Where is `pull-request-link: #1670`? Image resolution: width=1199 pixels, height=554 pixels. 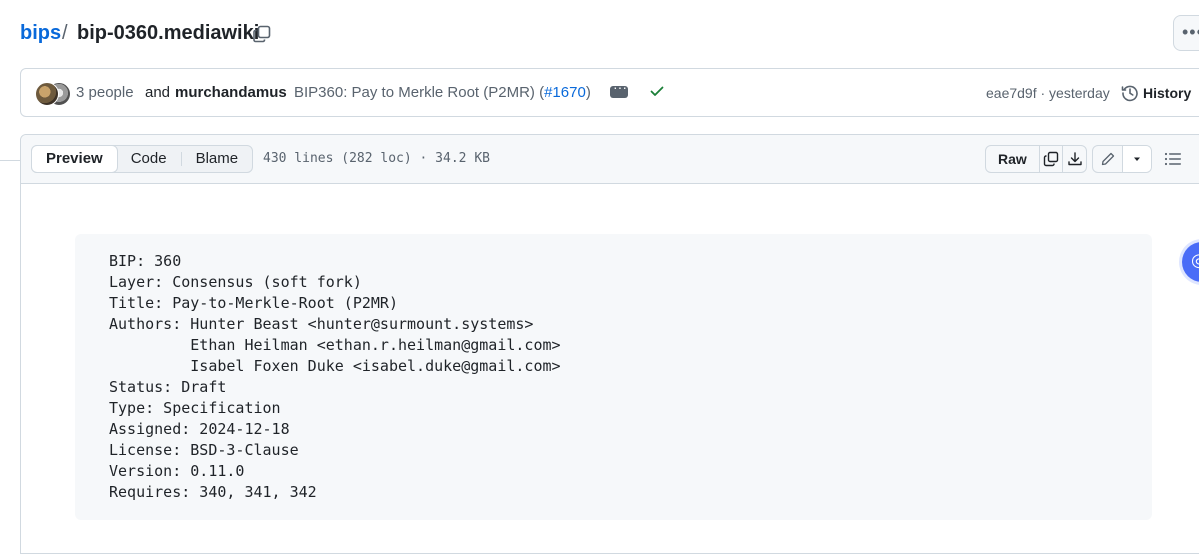 pull-request-link: #1670 is located at coordinates (565, 92).